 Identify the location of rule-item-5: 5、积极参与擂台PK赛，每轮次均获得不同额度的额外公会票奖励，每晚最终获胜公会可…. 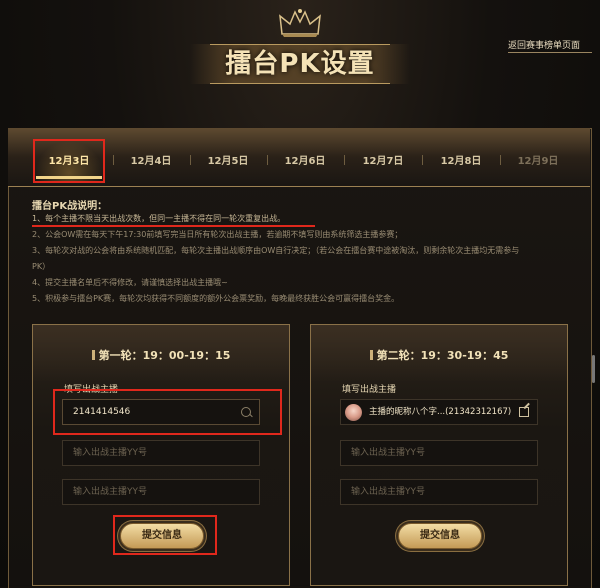
(216, 298).